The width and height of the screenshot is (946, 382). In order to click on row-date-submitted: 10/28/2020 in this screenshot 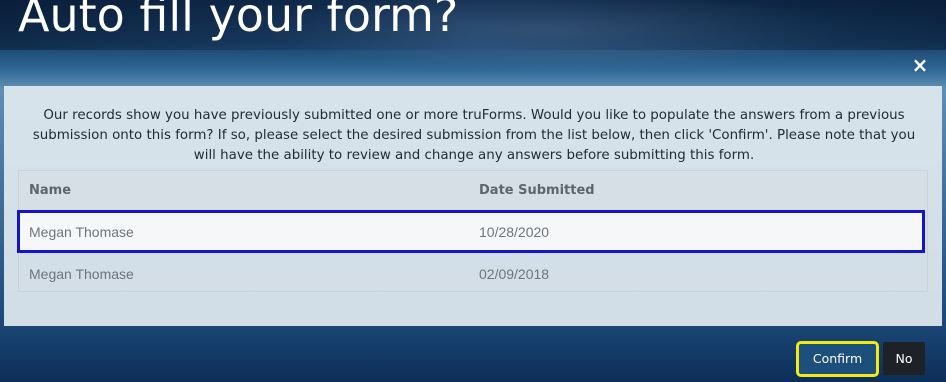, I will do `click(514, 232)`.